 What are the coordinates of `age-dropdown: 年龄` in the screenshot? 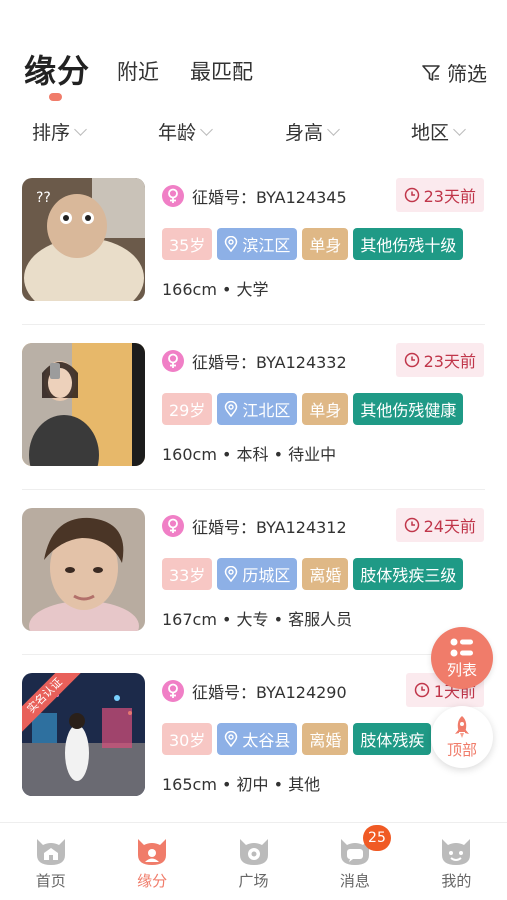 It's located at (185, 131).